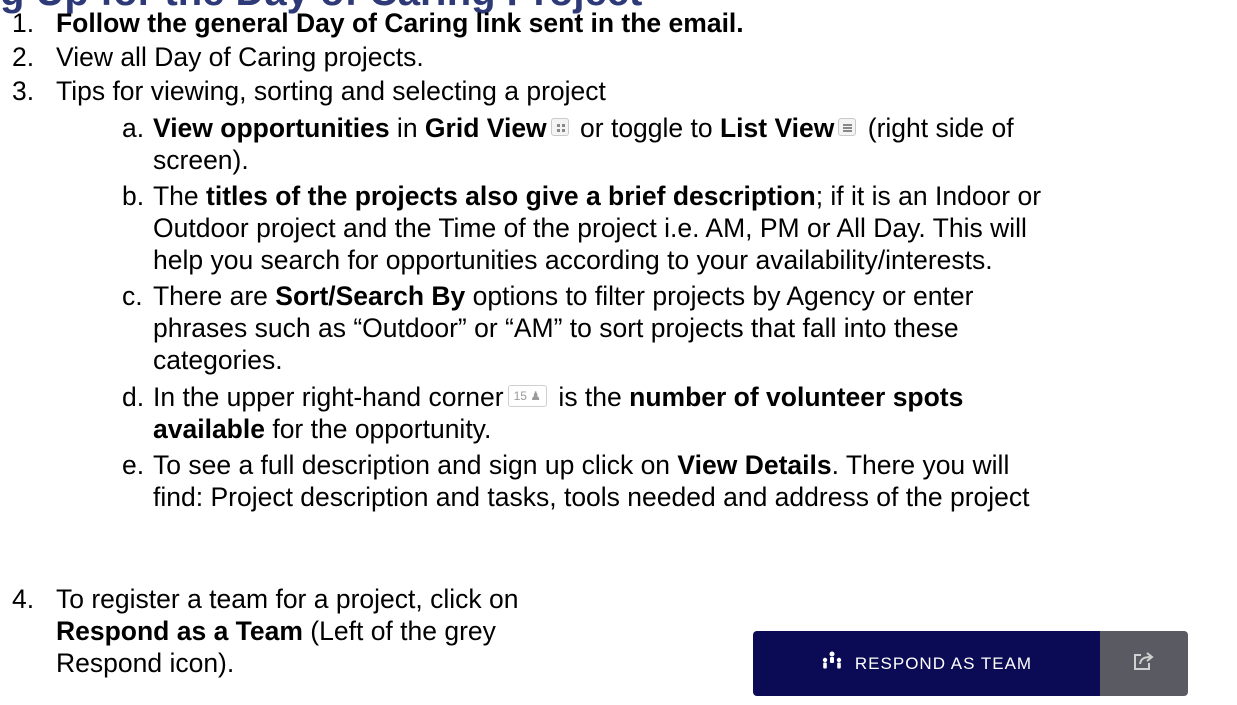 The height and width of the screenshot is (705, 1237). I want to click on item-number: 1., so click(23, 23).